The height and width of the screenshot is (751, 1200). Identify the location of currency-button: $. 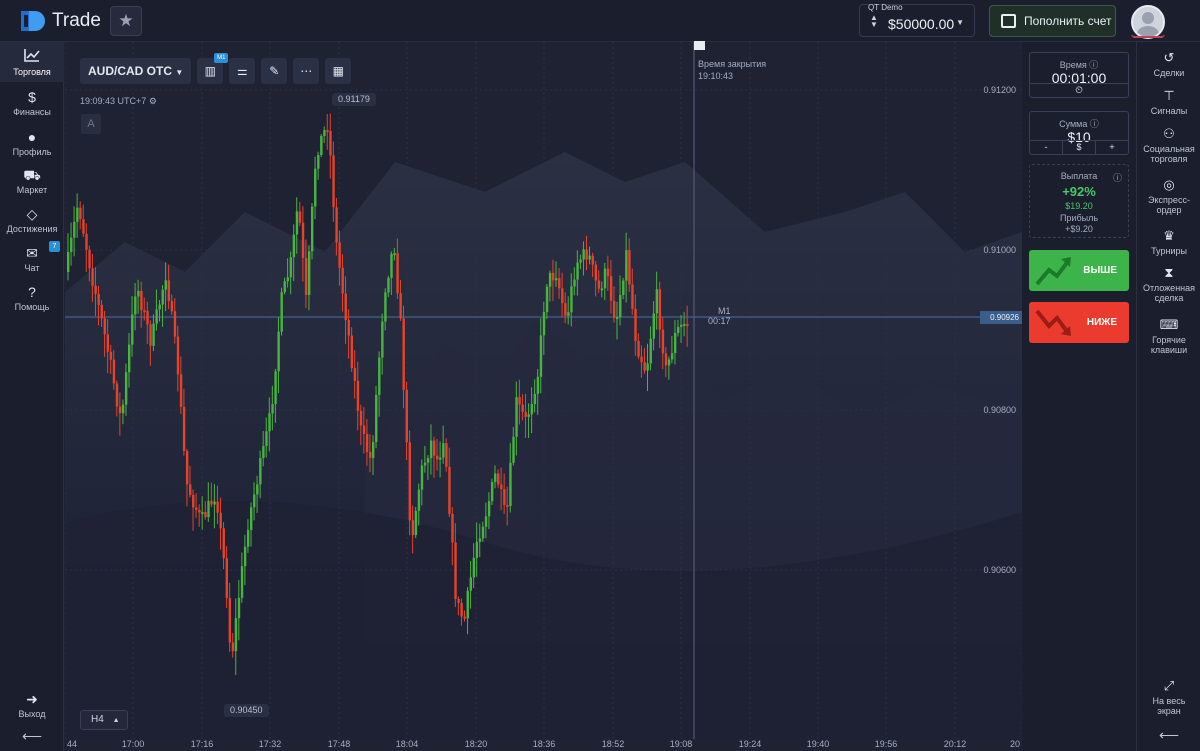
(1079, 147).